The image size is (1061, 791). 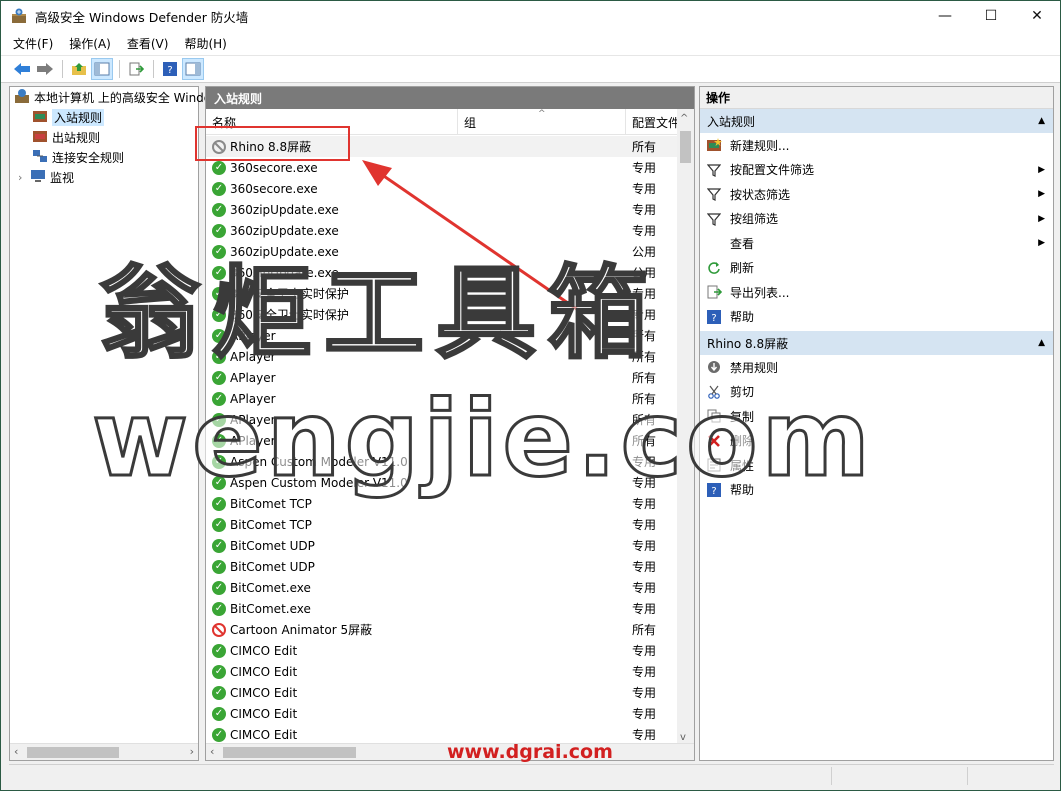 I want to click on action-label: 按组筛选, so click(x=754, y=219).